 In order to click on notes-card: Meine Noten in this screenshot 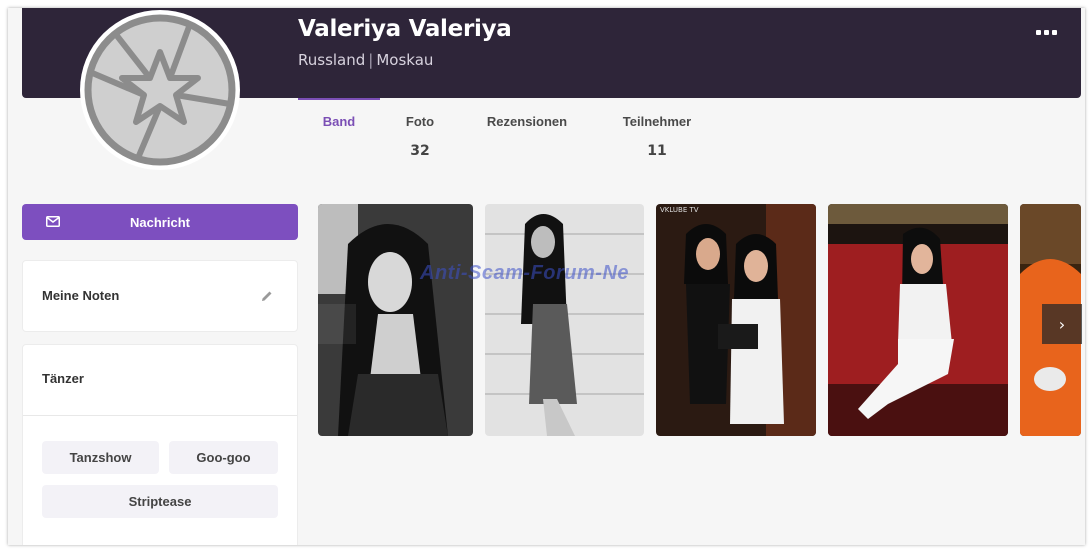, I will do `click(160, 296)`.